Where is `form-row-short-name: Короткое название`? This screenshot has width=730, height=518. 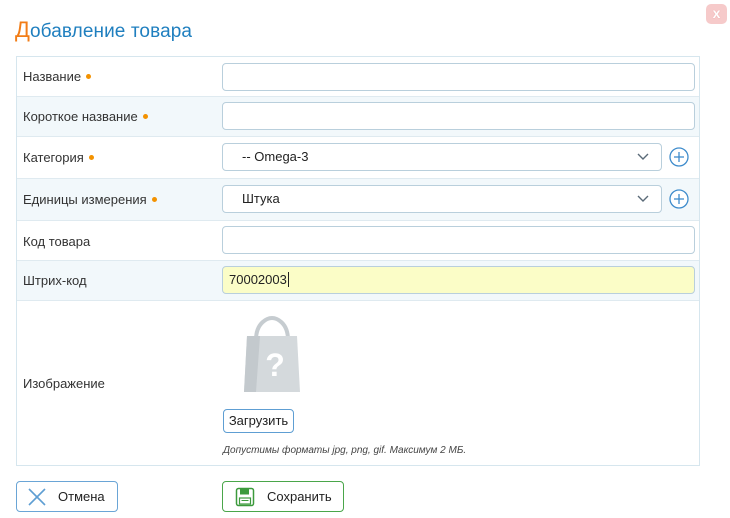
form-row-short-name: Короткое название is located at coordinates (358, 117).